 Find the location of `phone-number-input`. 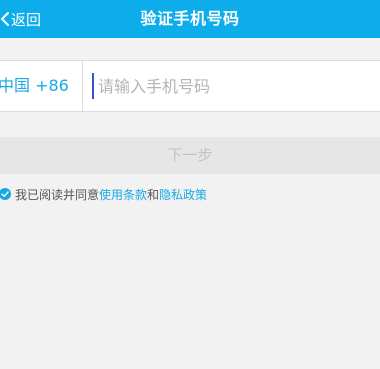

phone-number-input is located at coordinates (235, 86).